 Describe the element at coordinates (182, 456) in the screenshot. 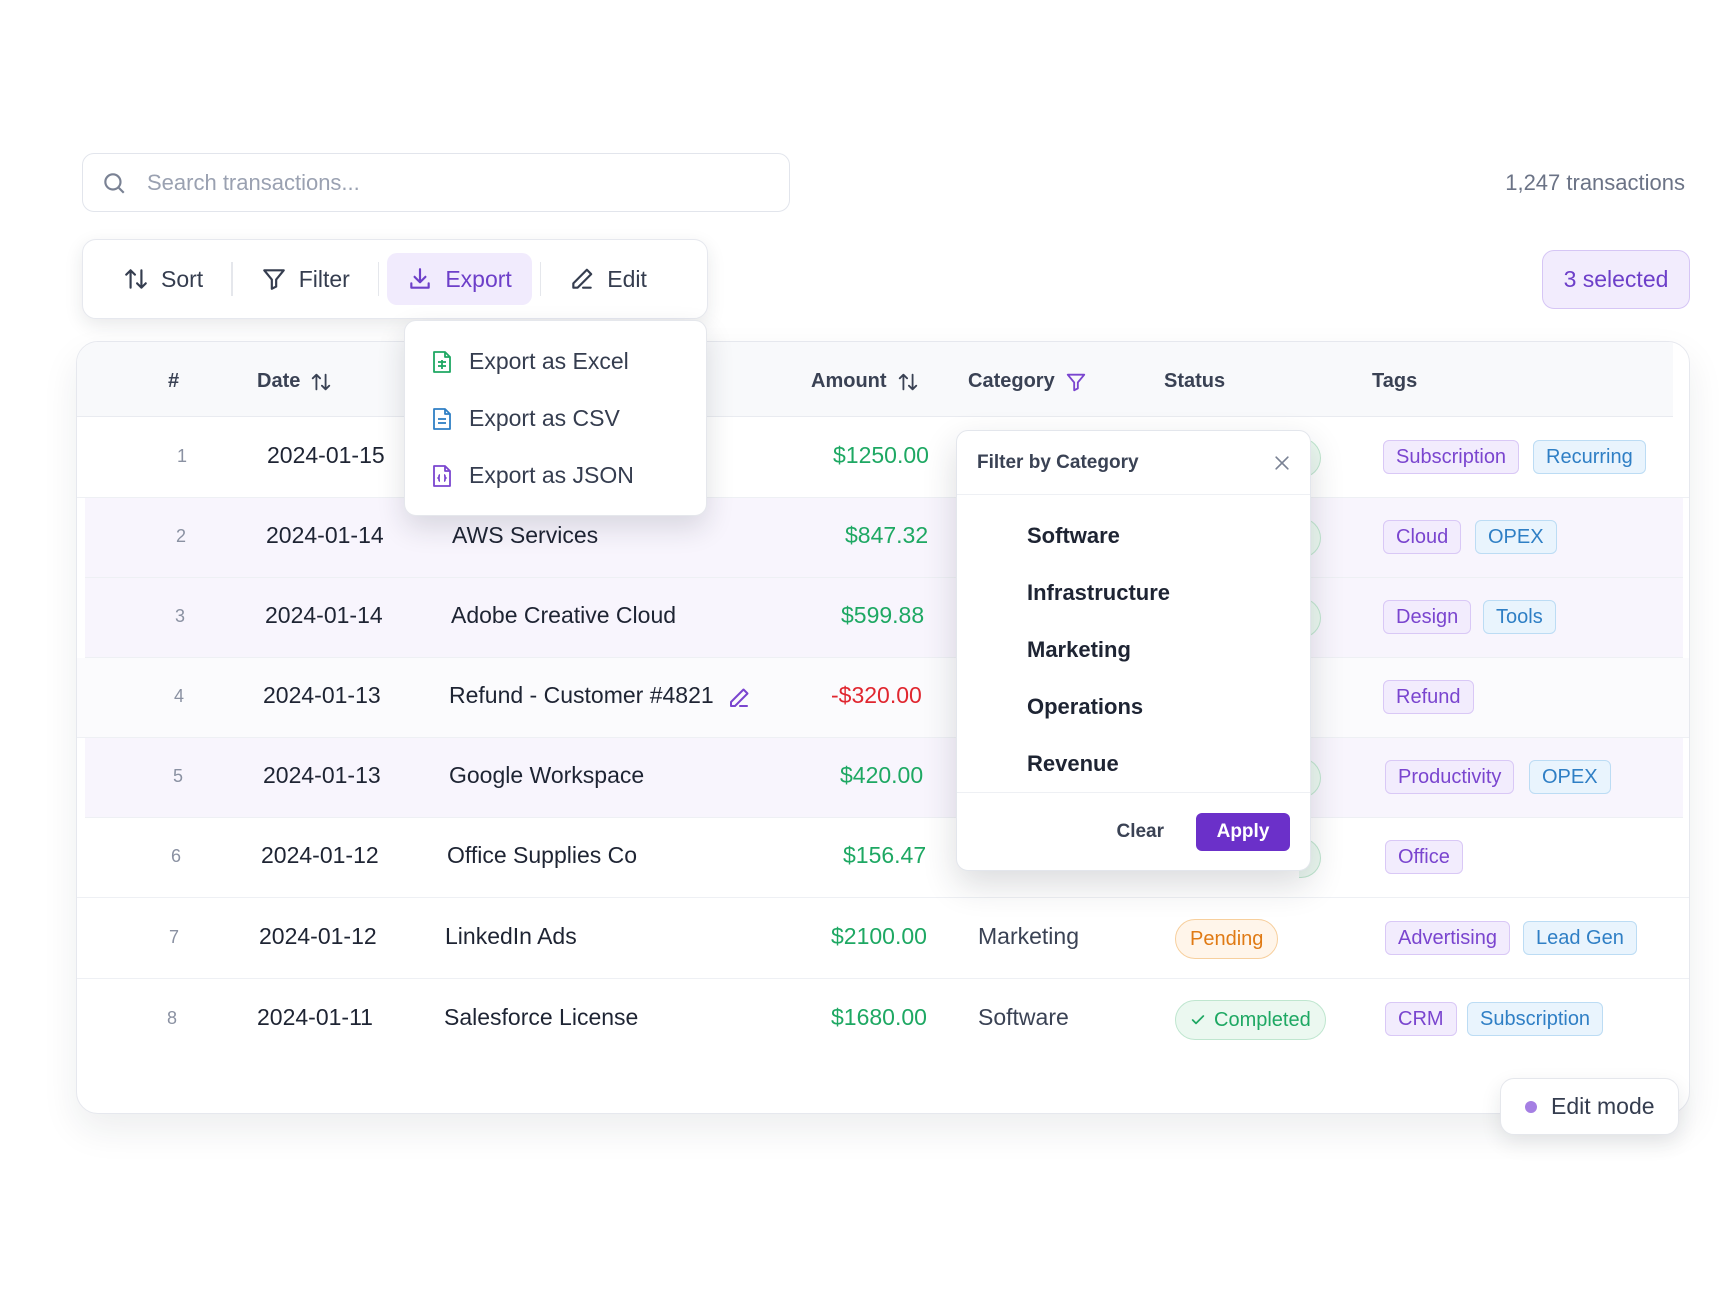

I see `row-index: 1` at that location.